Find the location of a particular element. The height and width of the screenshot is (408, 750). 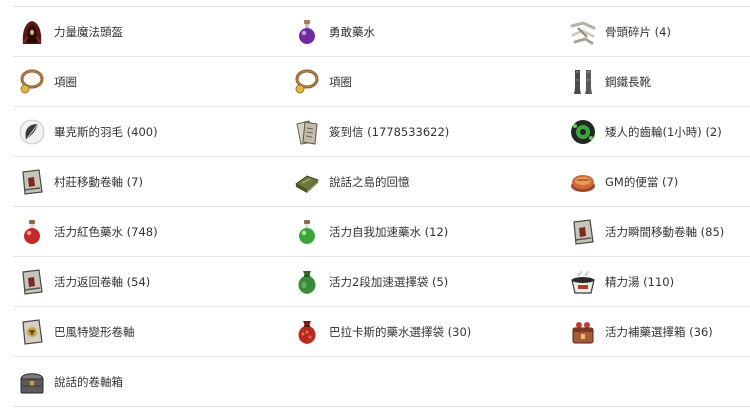

list-item: 骨頭碎片 (4) is located at coordinates (620, 31).